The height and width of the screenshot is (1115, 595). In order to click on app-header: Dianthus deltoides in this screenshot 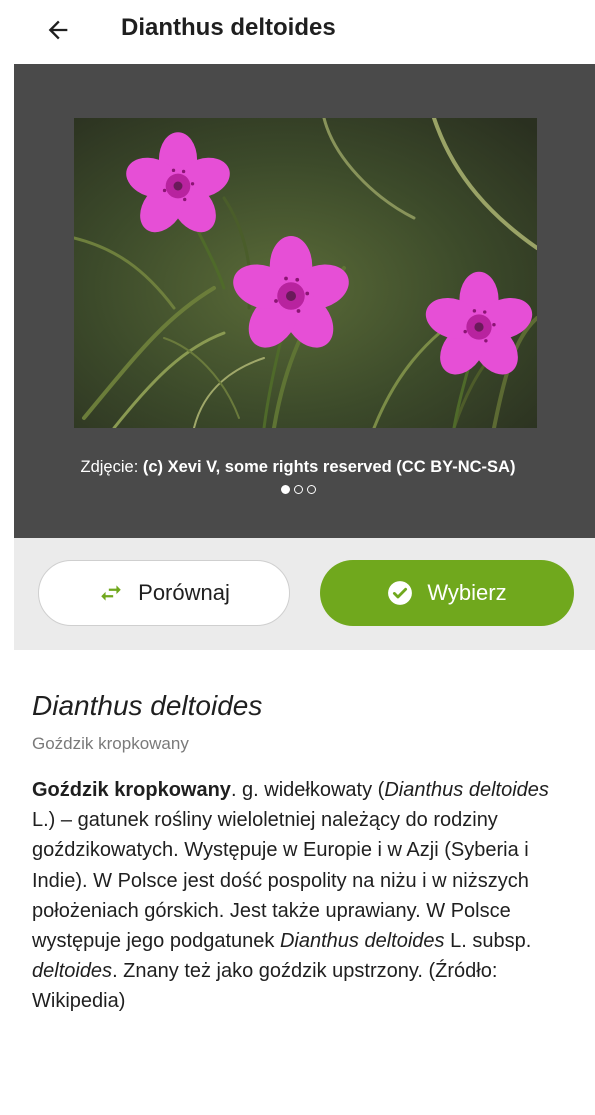, I will do `click(297, 32)`.